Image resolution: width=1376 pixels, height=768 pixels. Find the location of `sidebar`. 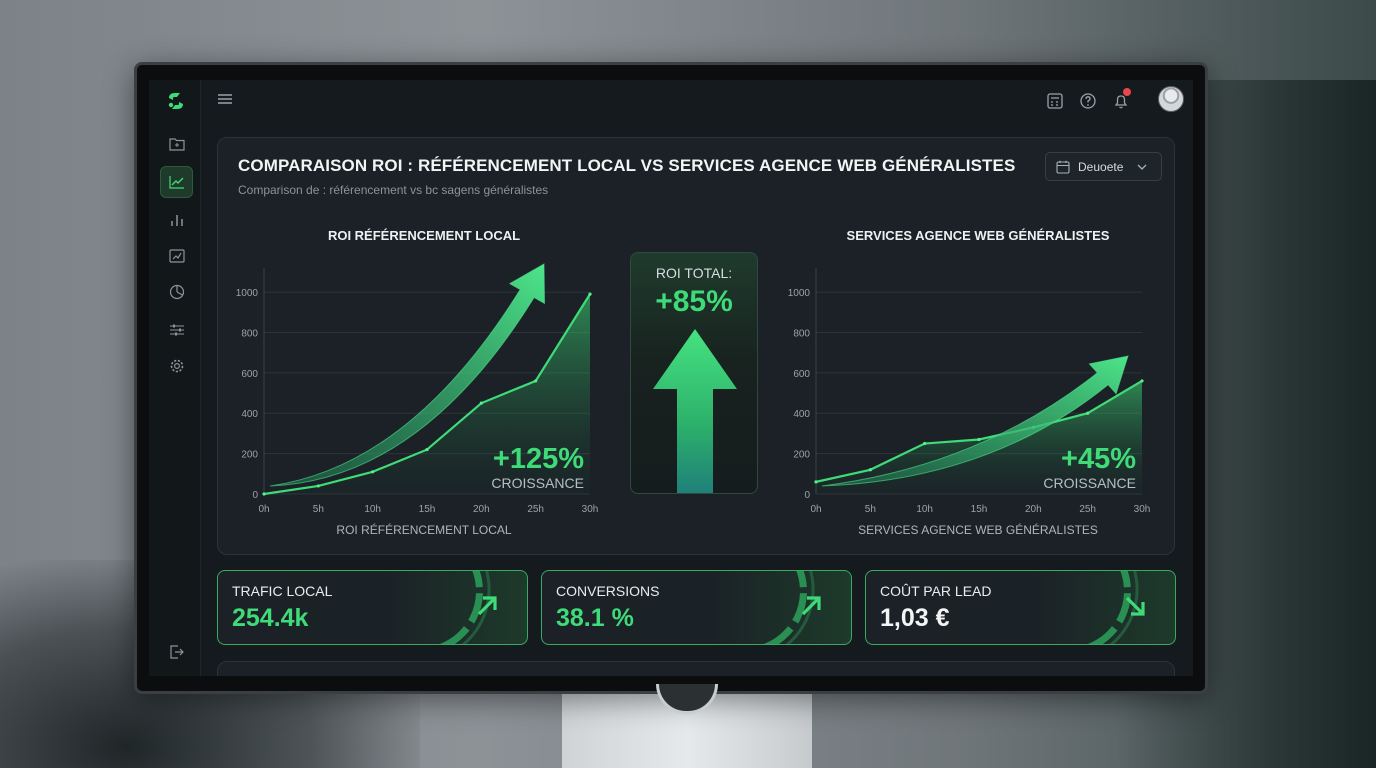

sidebar is located at coordinates (175, 378).